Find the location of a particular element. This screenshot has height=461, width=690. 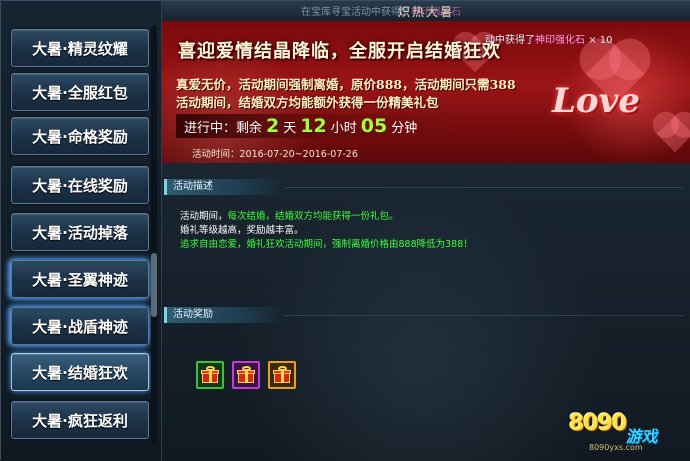

heart-decoration-icon is located at coordinates (673, 134).